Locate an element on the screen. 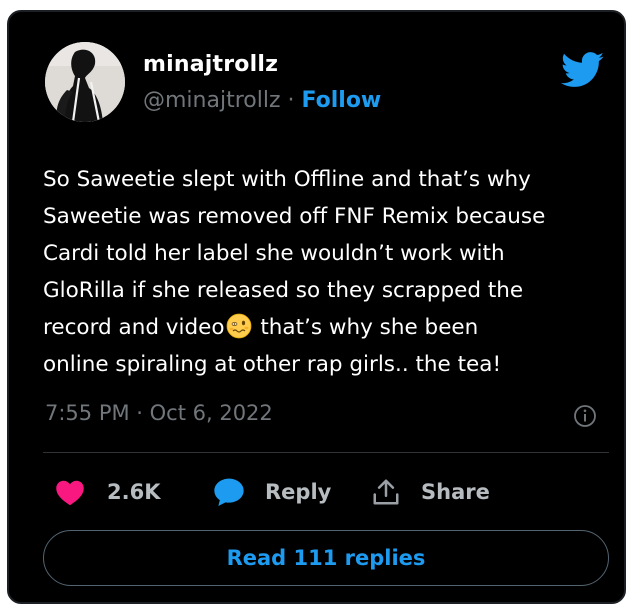 The width and height of the screenshot is (640, 615). display-name: minajtrollz is located at coordinates (210, 64).